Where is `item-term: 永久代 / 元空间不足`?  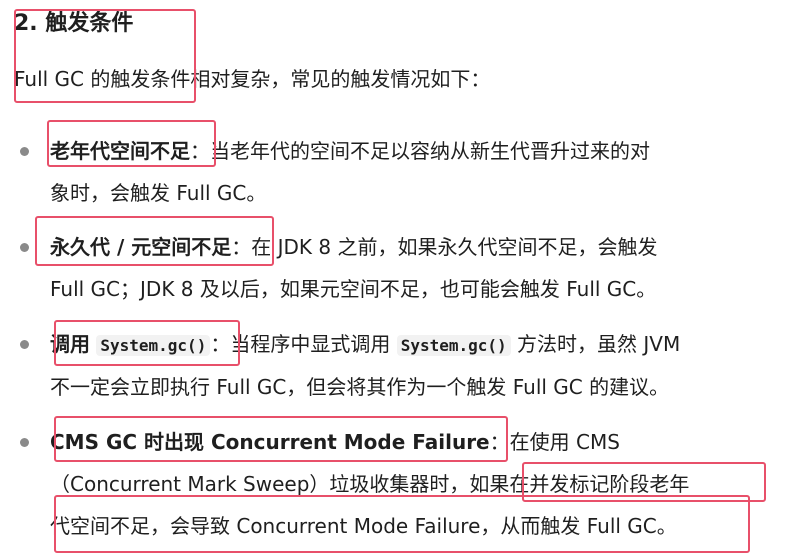 item-term: 永久代 / 元空间不足 is located at coordinates (141, 247).